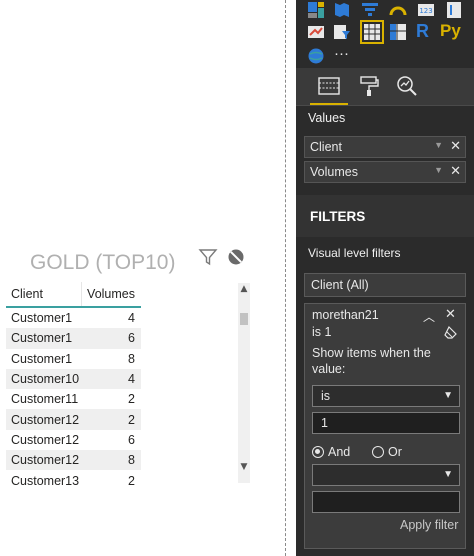 Image resolution: width=474 pixels, height=556 pixels. I want to click on table-scrollbar: ▲ ▼, so click(244, 383).